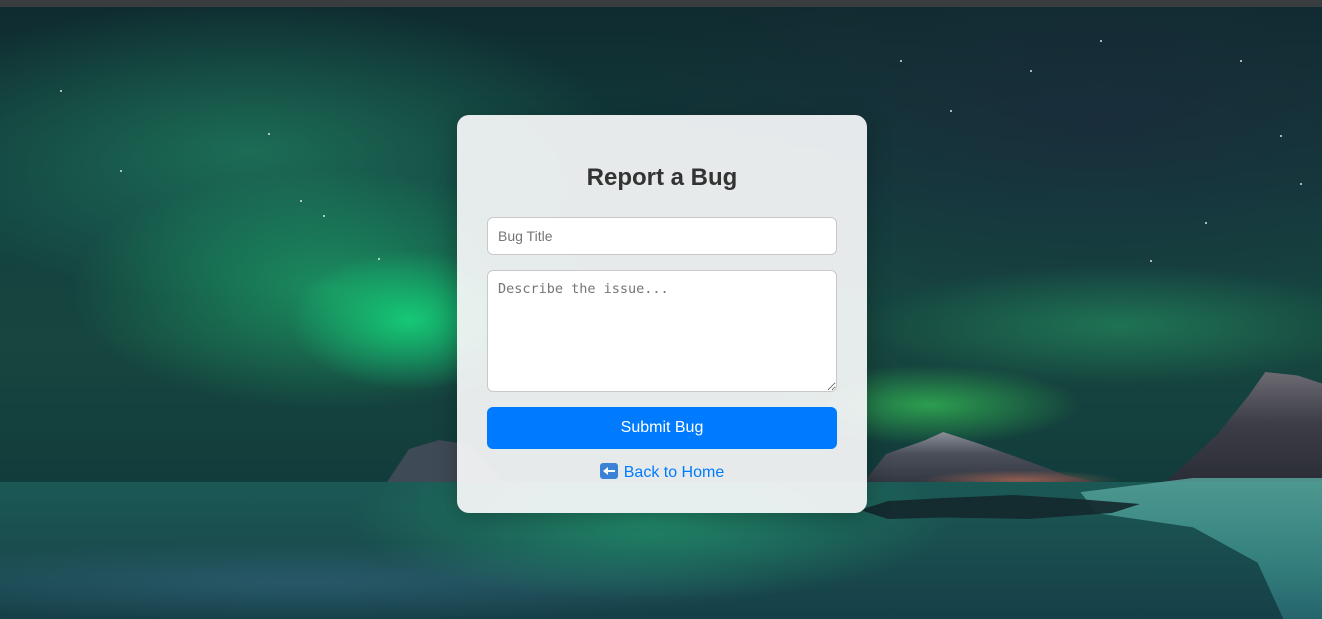  What do you see at coordinates (662, 236) in the screenshot?
I see `bug-title-input` at bounding box center [662, 236].